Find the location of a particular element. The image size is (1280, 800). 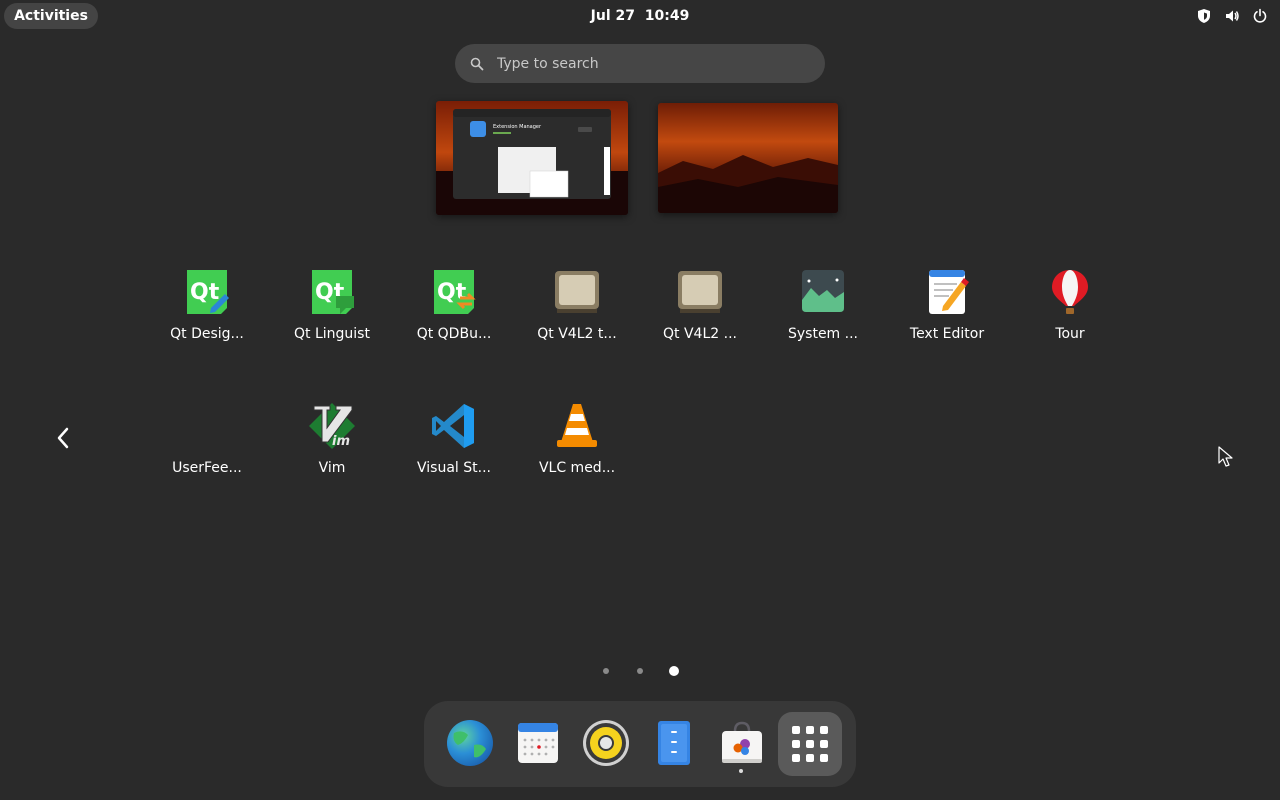

globe-icon is located at coordinates (470, 743).